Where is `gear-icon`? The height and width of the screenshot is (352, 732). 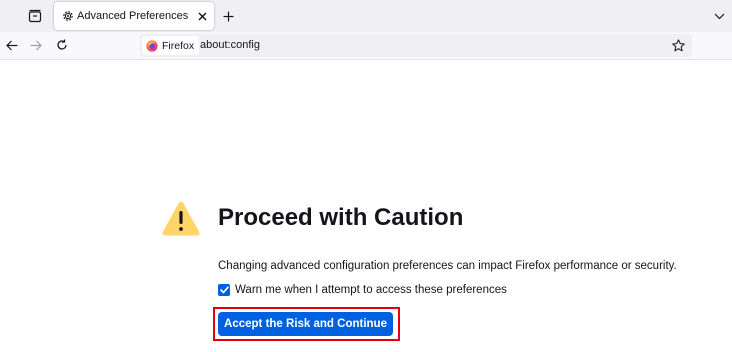 gear-icon is located at coordinates (68, 16).